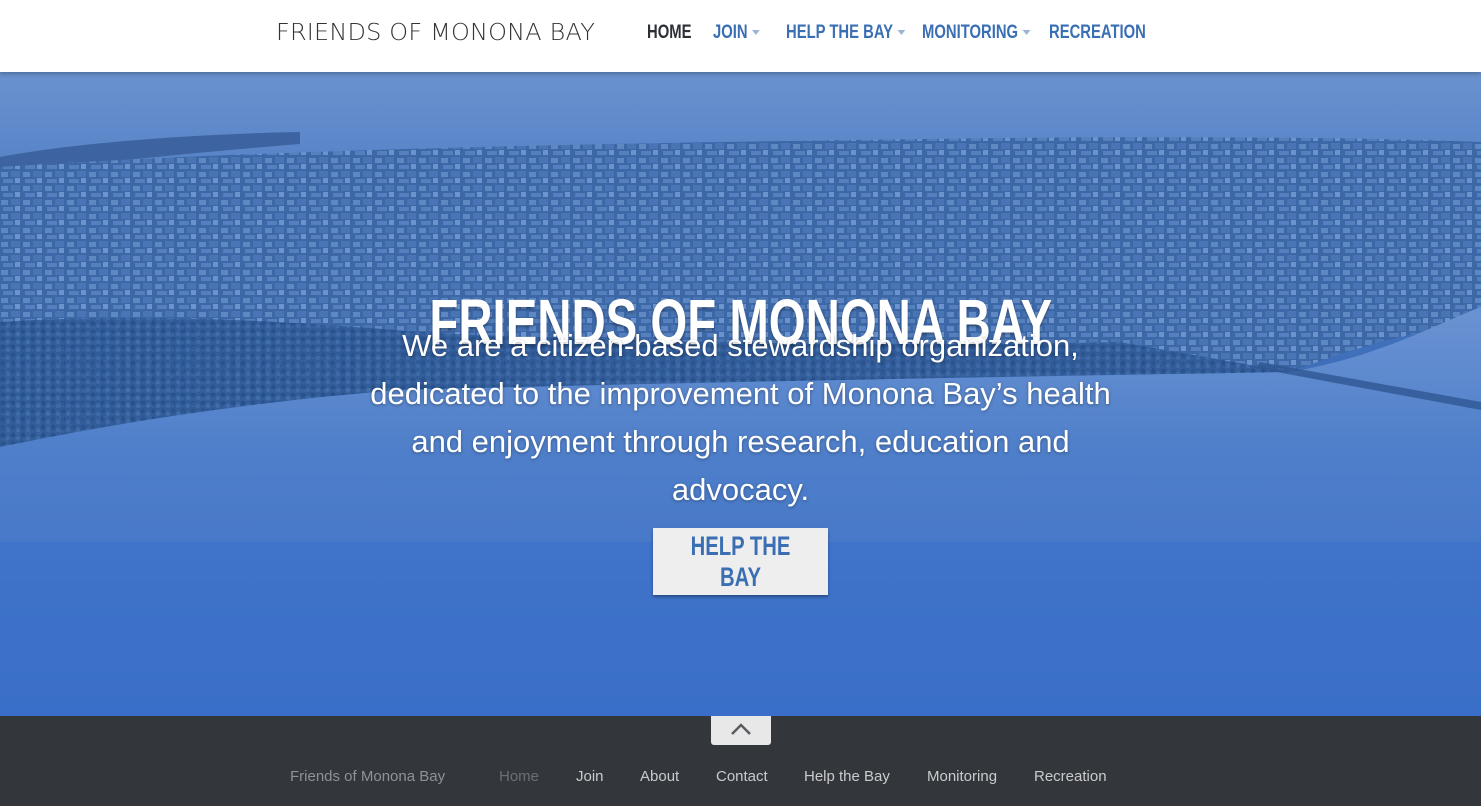 The image size is (1481, 806). I want to click on footer-link-monitoring: Monitoring, so click(962, 776).